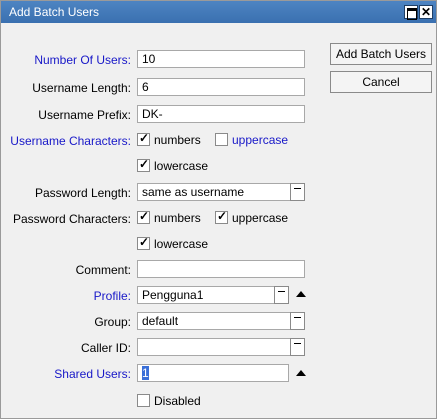  Describe the element at coordinates (84, 115) in the screenshot. I see `username-prefix-label: Username Prefix:` at that location.